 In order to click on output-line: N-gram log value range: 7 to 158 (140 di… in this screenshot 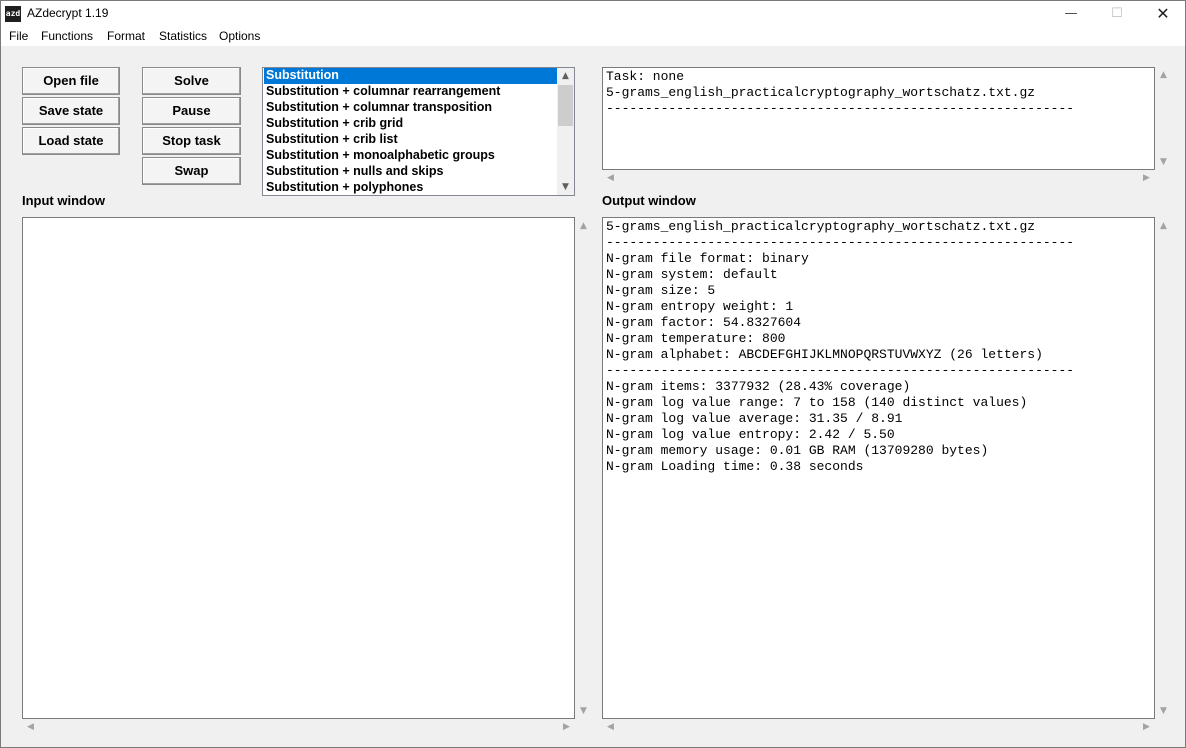, I will do `click(817, 402)`.